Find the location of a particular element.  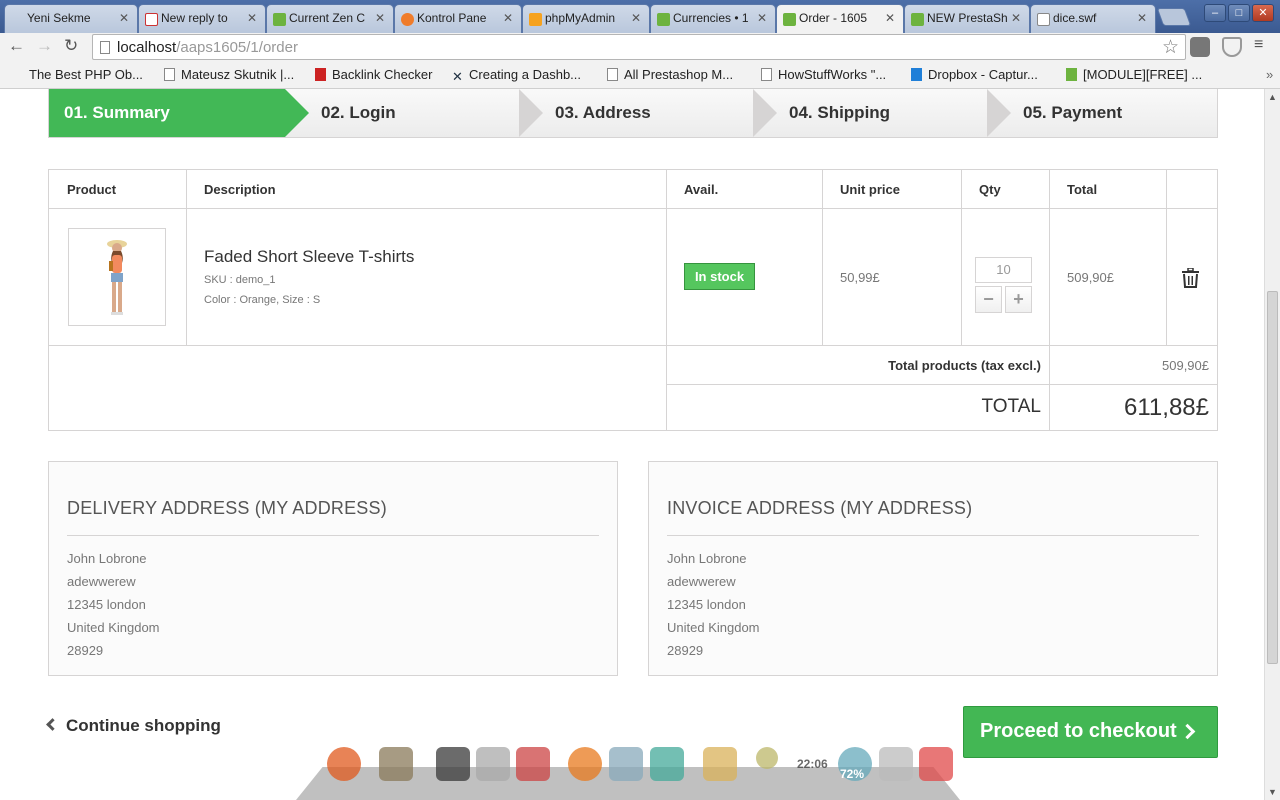

tab-label: phpMyAdmin is located at coordinates (580, 18).